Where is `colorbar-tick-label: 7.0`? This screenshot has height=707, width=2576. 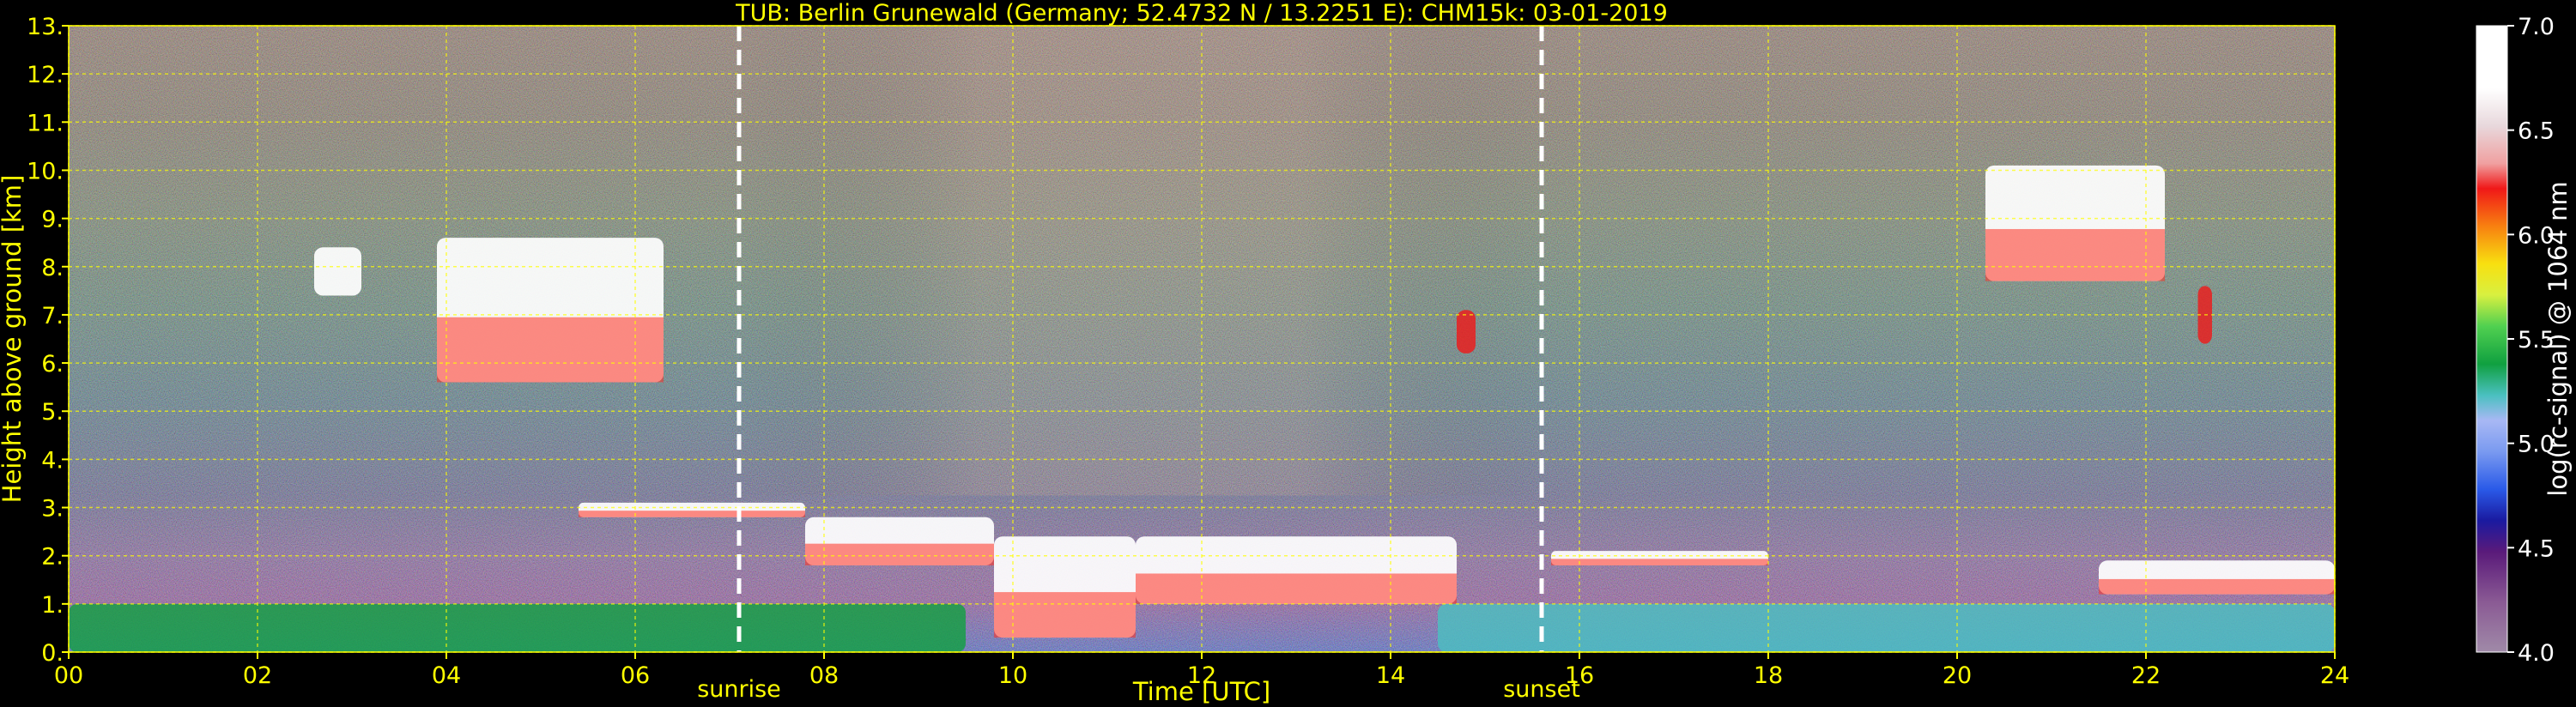 colorbar-tick-label: 7.0 is located at coordinates (2536, 27).